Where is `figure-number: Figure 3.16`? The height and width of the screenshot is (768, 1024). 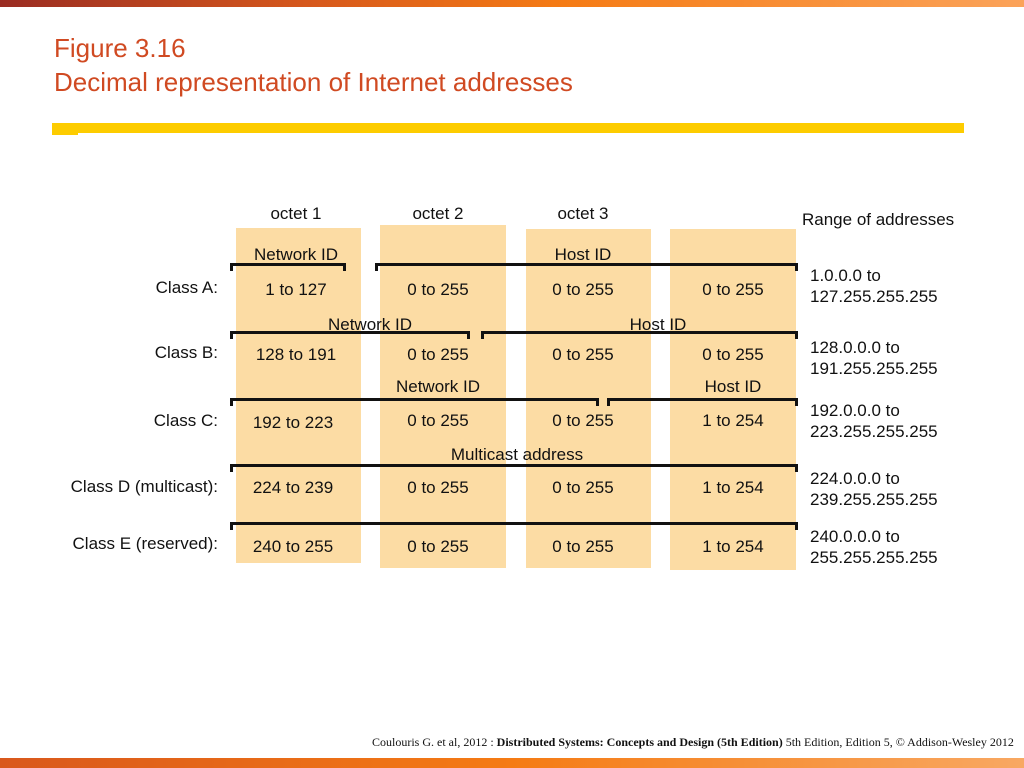
figure-number: Figure 3.16 is located at coordinates (120, 48).